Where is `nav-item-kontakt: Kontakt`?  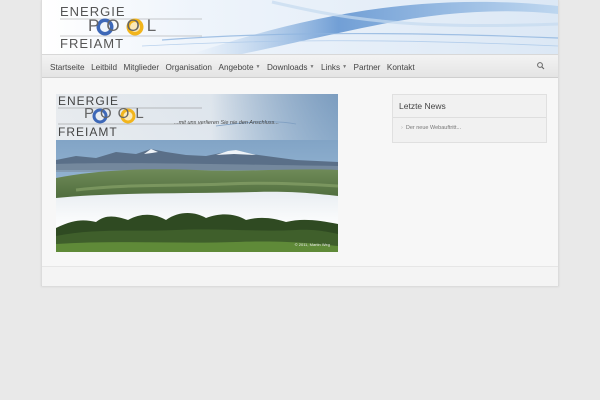 nav-item-kontakt: Kontakt is located at coordinates (401, 67).